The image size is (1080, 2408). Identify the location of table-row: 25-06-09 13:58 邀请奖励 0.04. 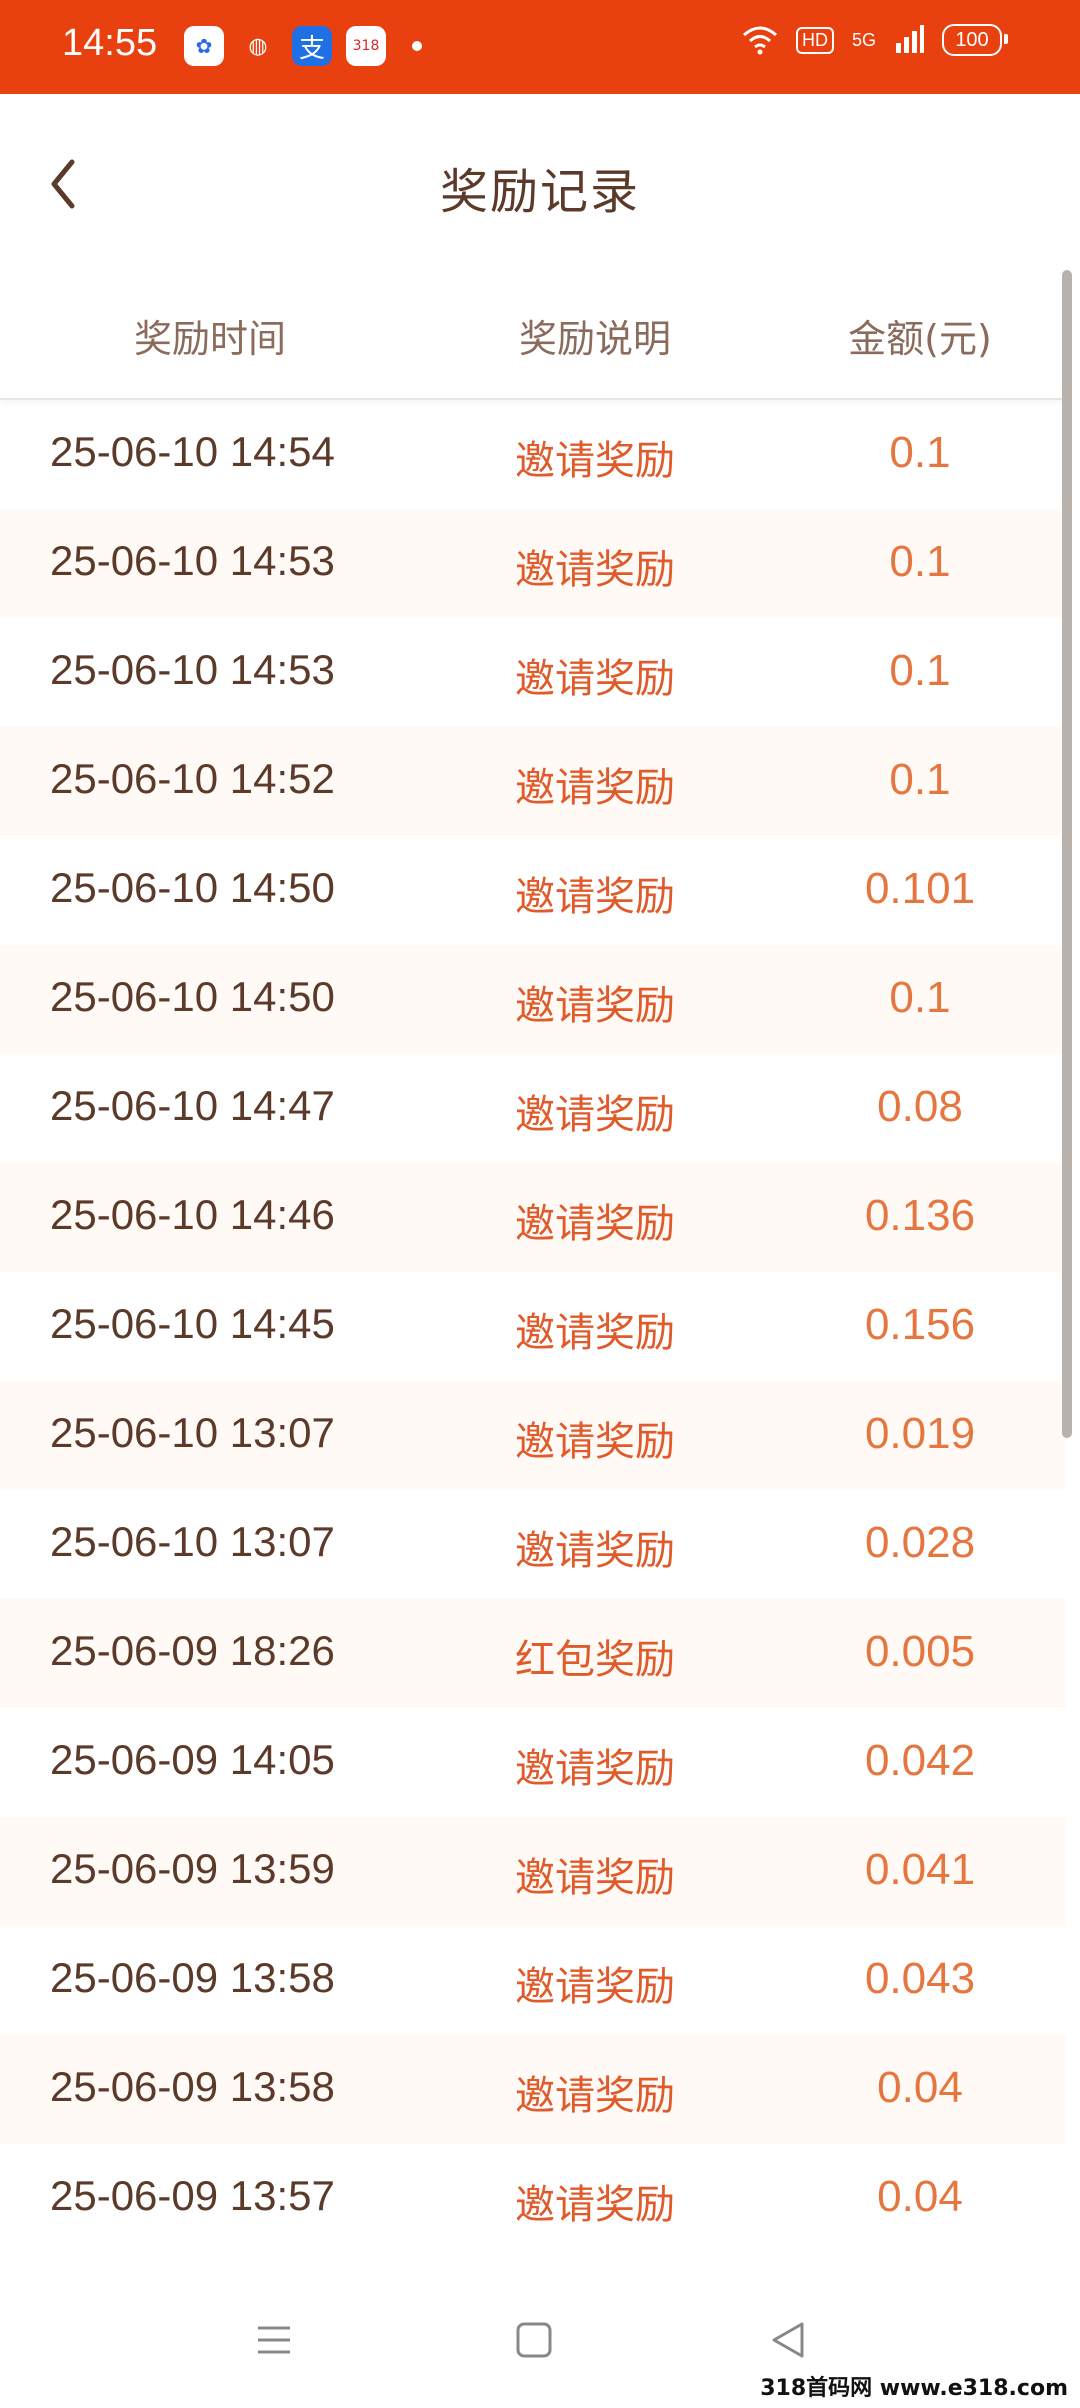
(533, 2089).